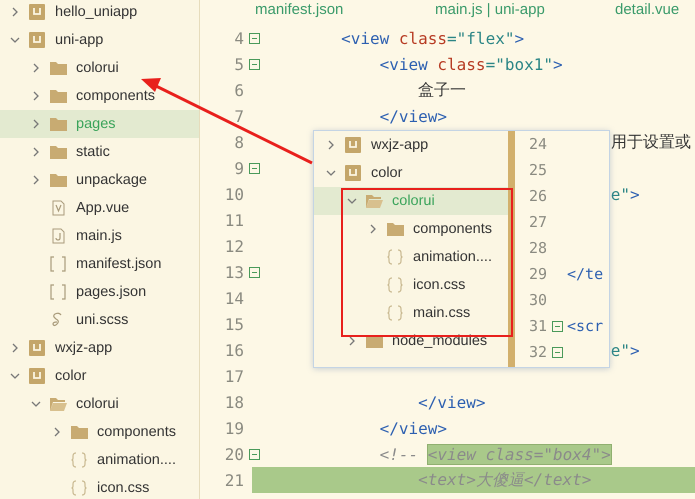  I want to click on line-number: 9, so click(238, 168).